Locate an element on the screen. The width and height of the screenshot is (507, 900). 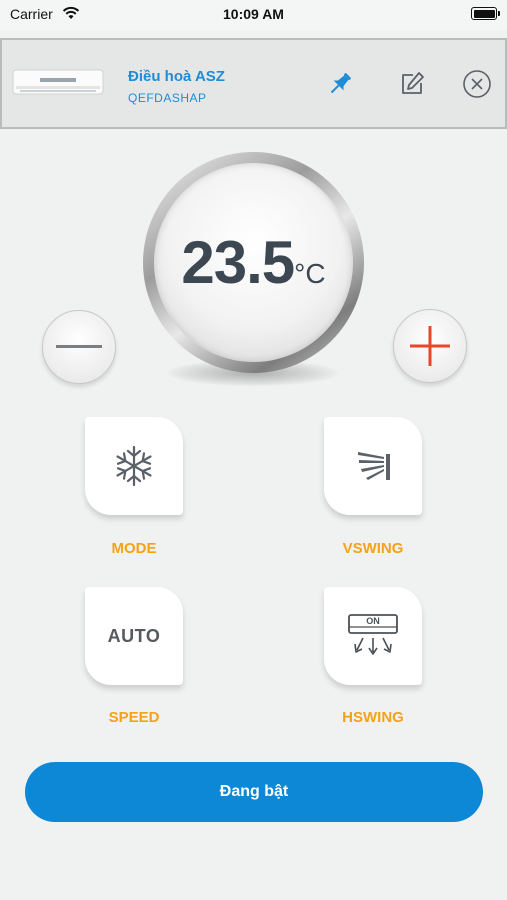
increase-temperature-button is located at coordinates (430, 346).